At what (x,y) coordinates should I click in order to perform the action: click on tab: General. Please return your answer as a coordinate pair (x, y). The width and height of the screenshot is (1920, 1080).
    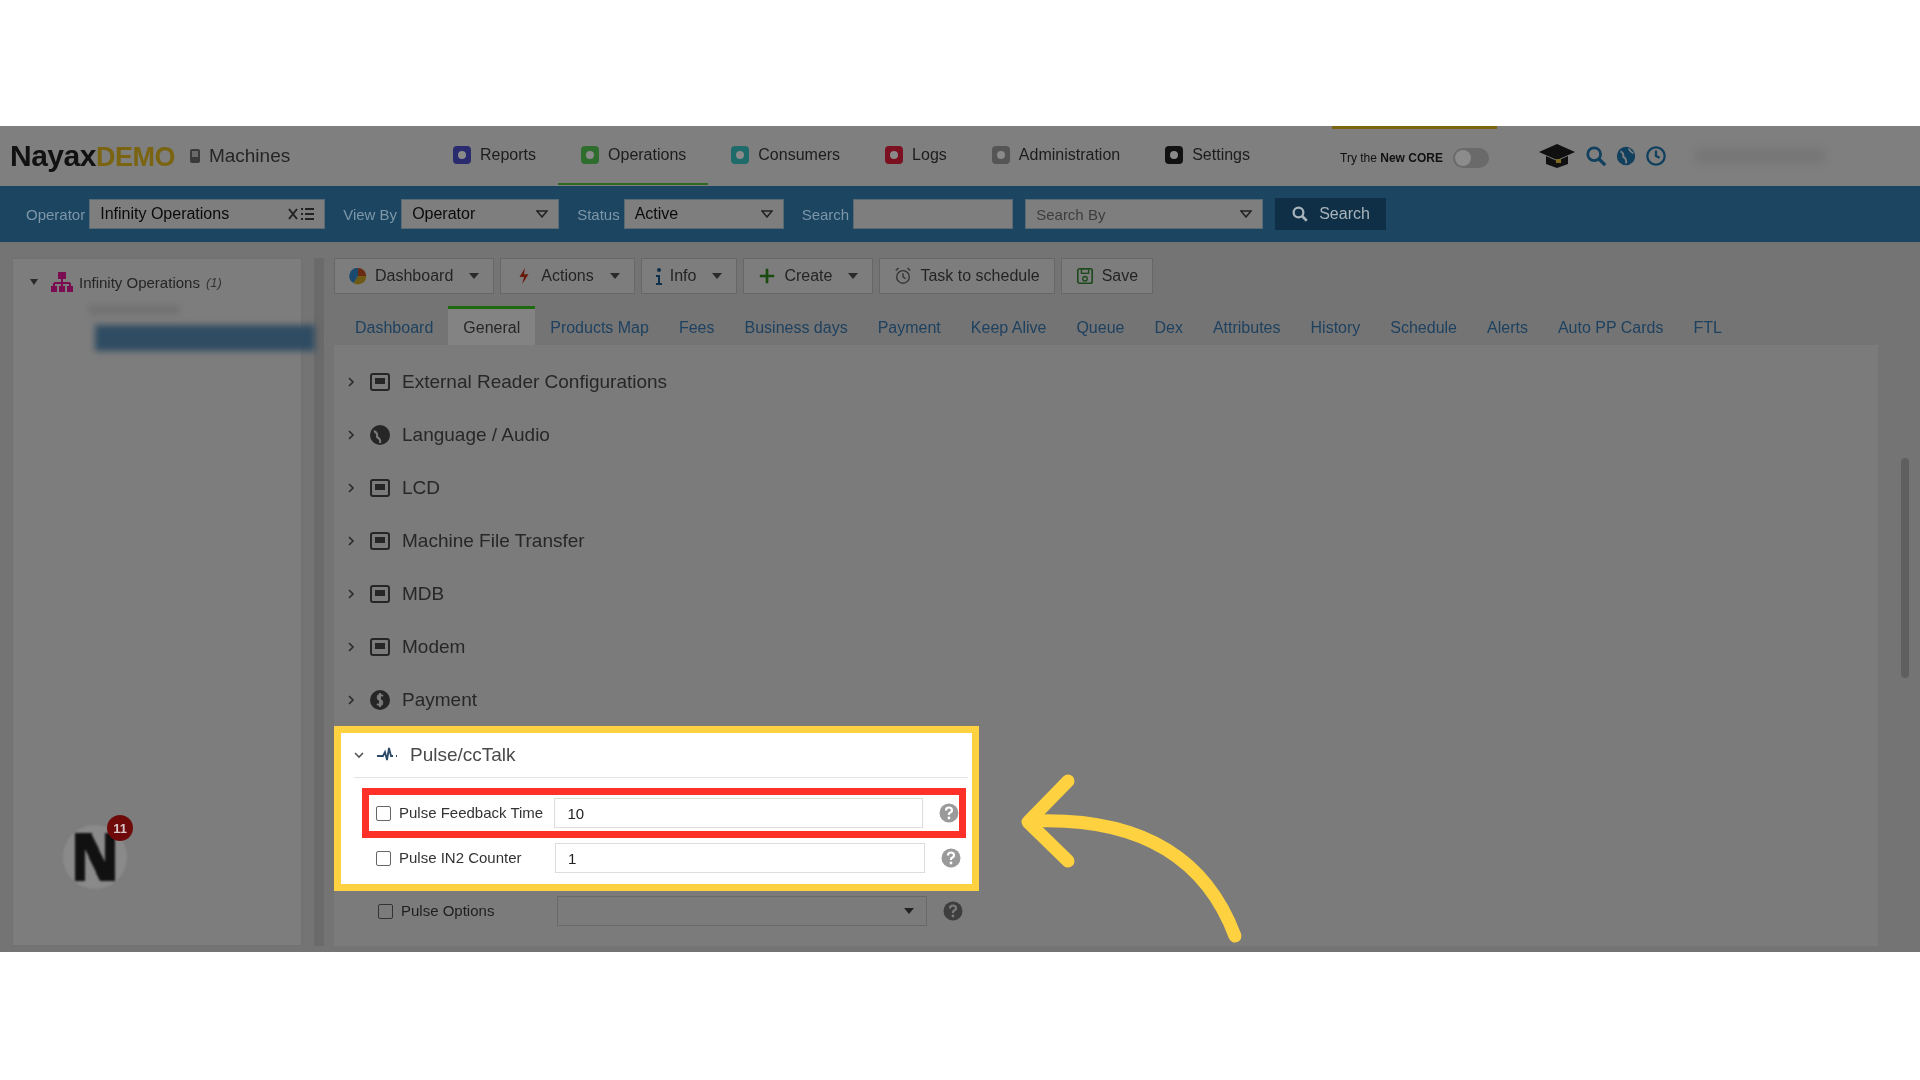
    Looking at the image, I should click on (492, 325).